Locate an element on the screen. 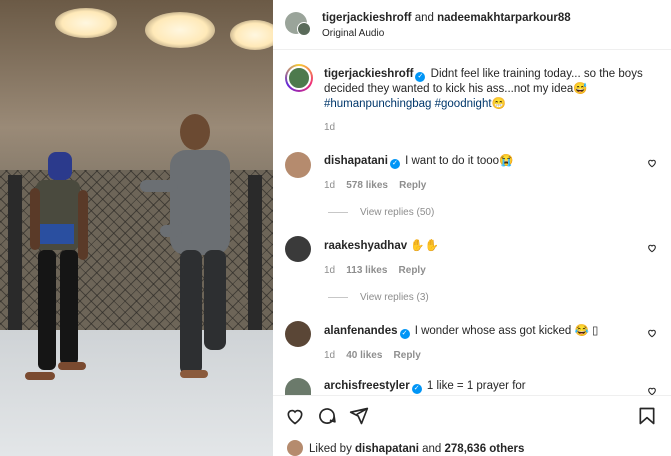  cage-pillar is located at coordinates (255, 255).